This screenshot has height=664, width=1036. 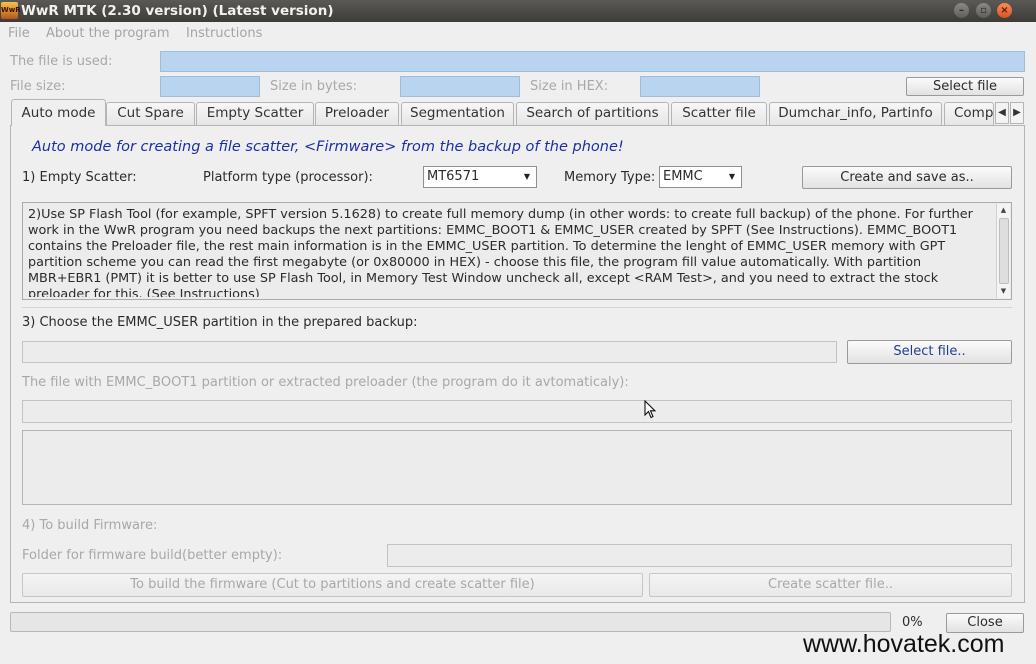 What do you see at coordinates (983, 10) in the screenshot?
I see `maximize-icon: ▫` at bounding box center [983, 10].